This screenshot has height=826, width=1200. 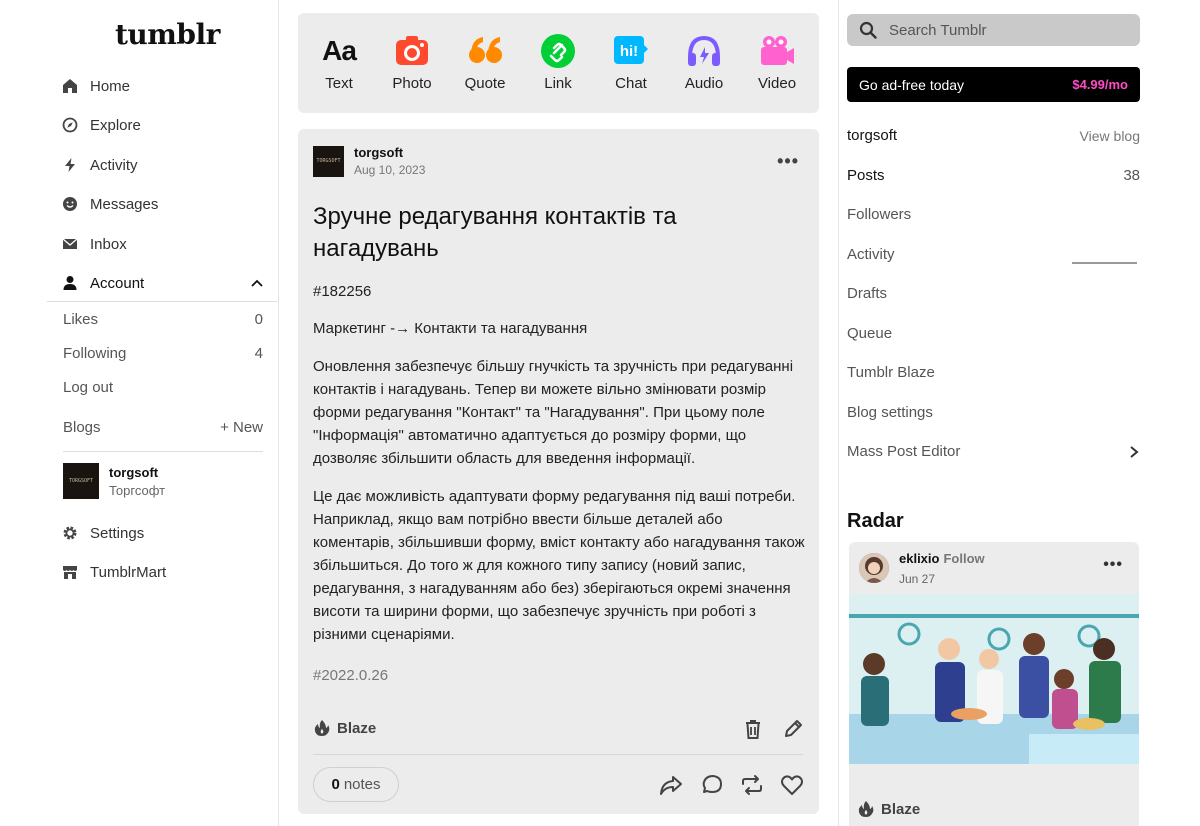 I want to click on compose-text-button: Aa Text, so click(x=339, y=62).